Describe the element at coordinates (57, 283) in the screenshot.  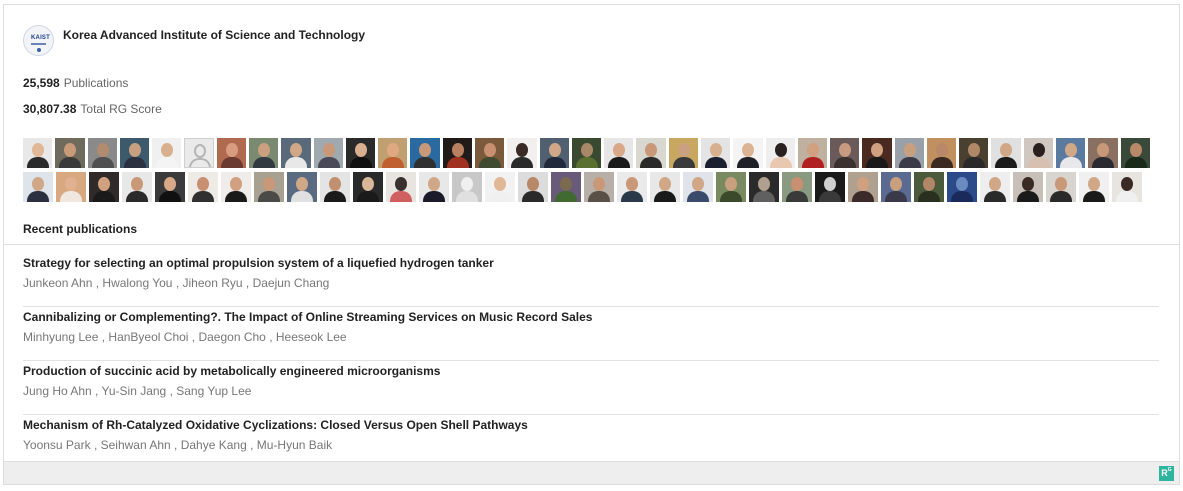
I see `author-link: Junkeon Ahn` at that location.